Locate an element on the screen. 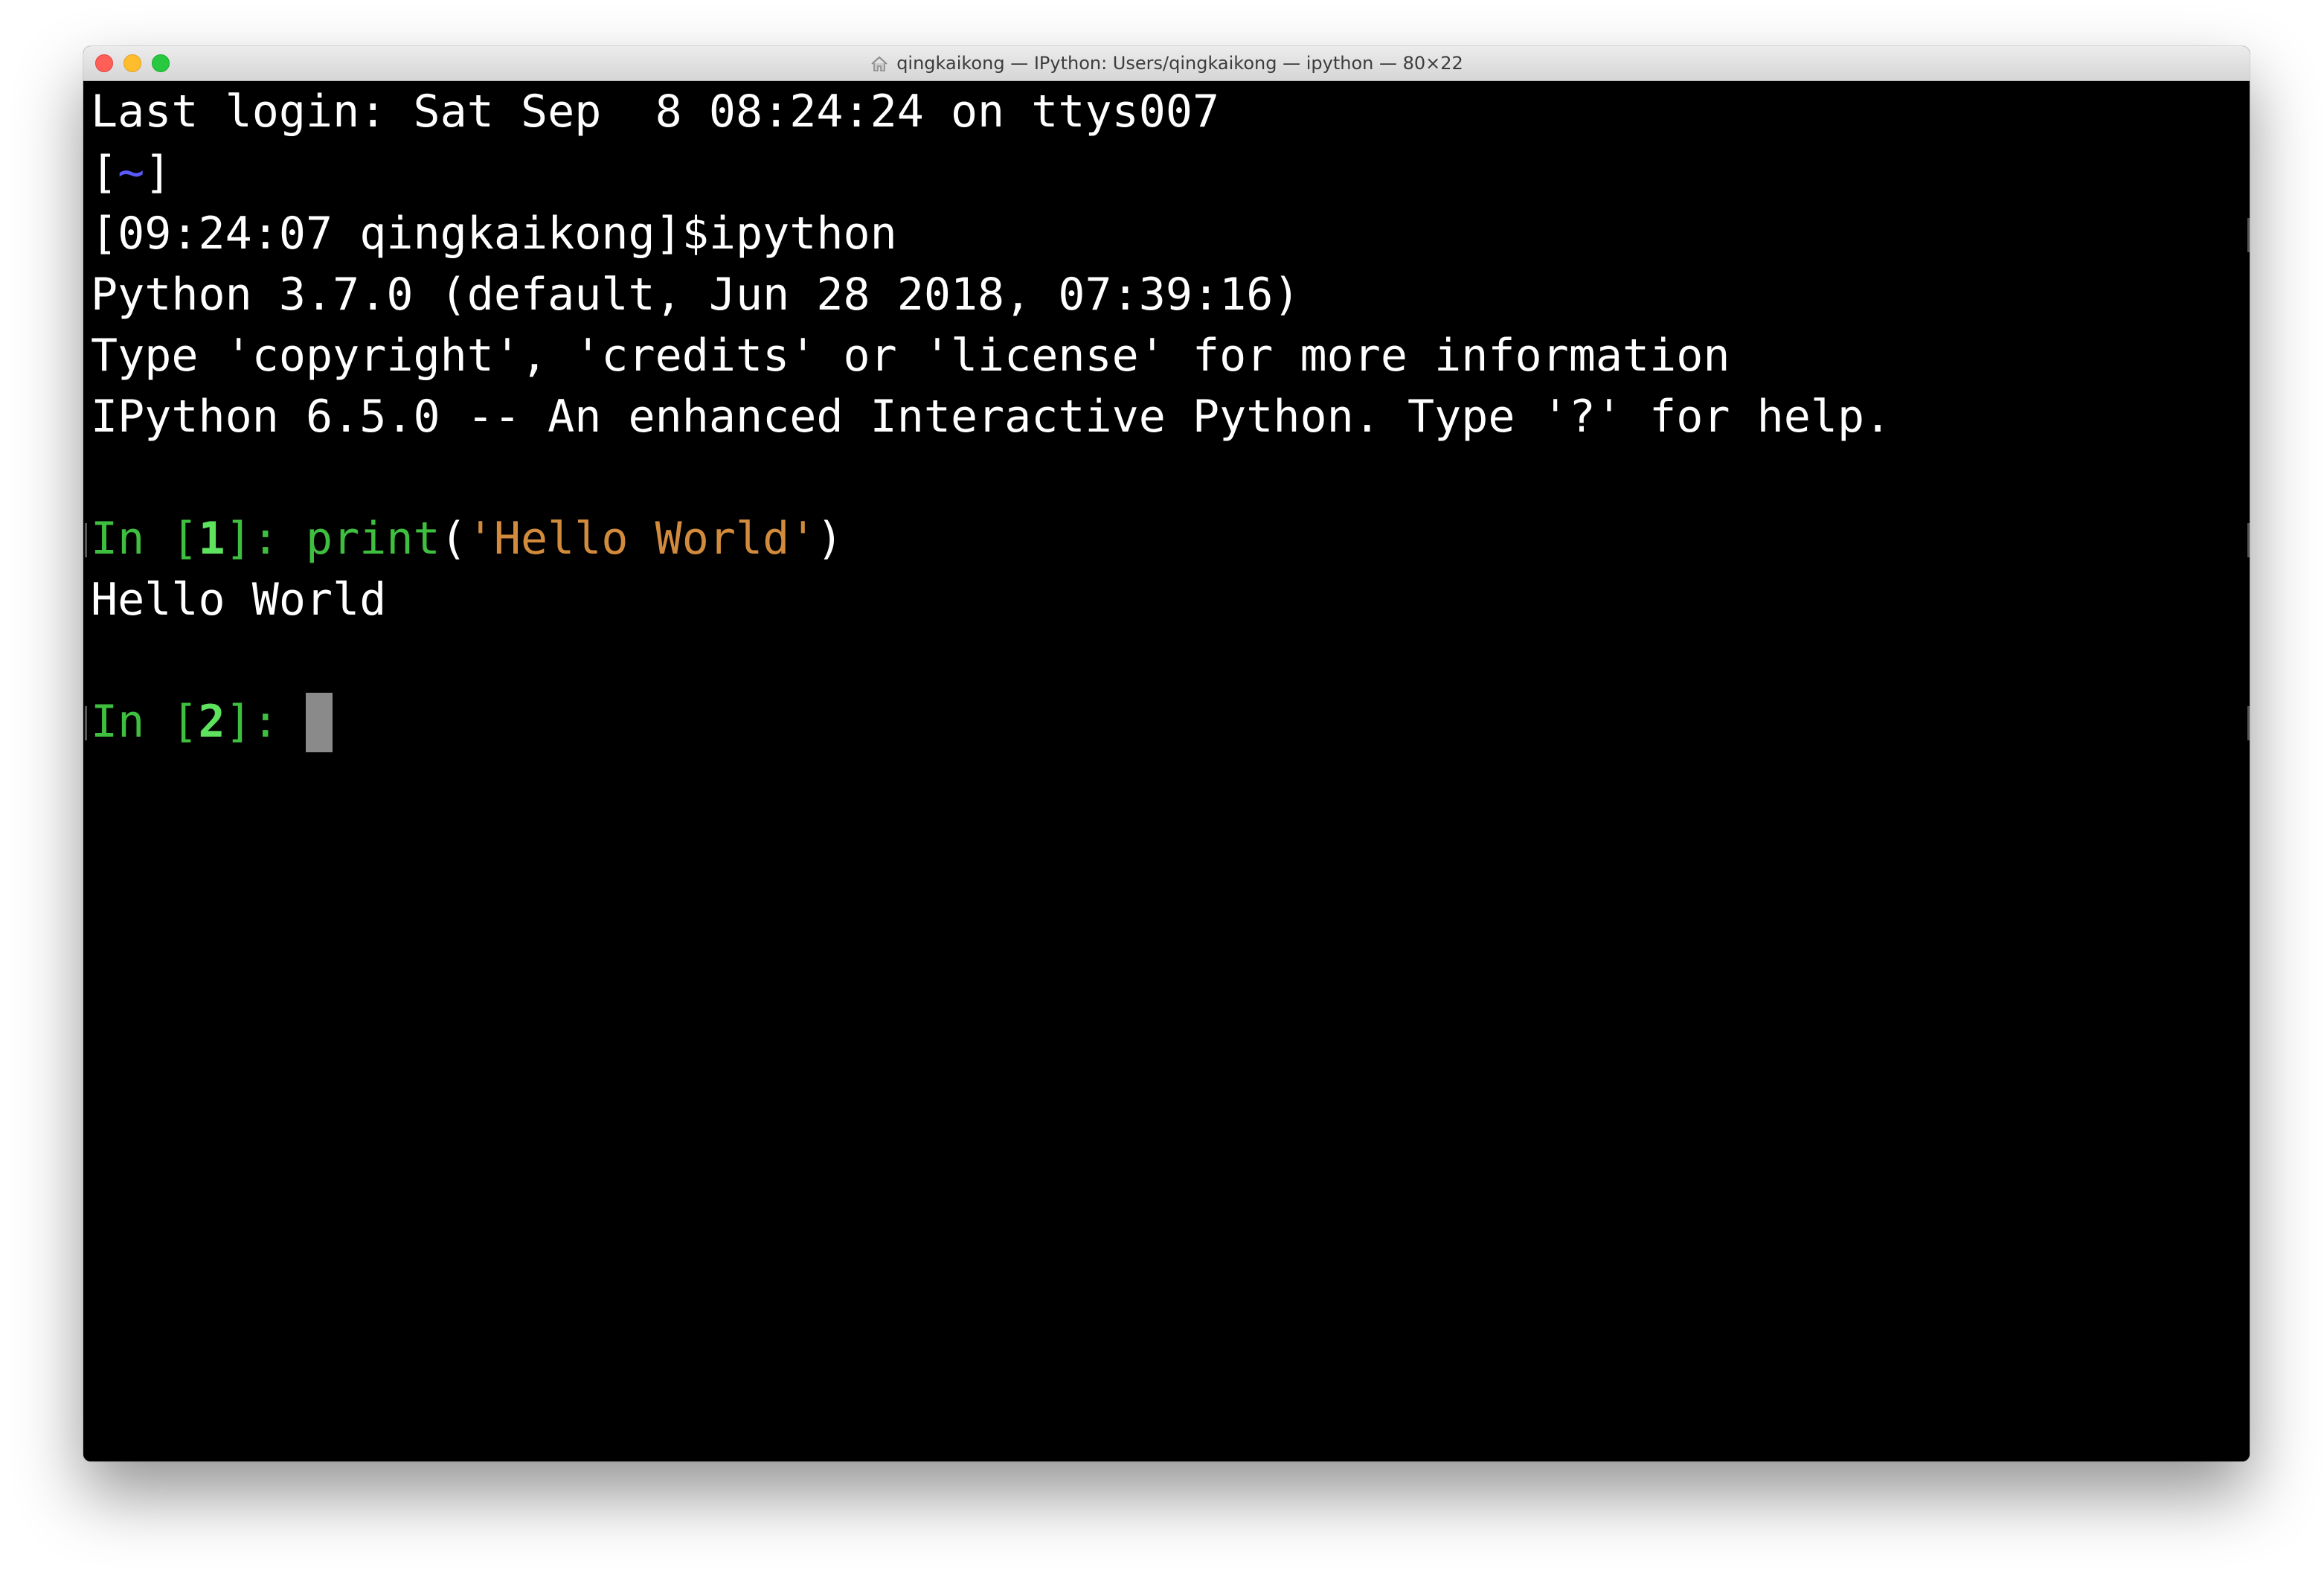 The height and width of the screenshot is (1576, 2324). terminal-line-shell-prompt: [09:24:07 qingkaikong]$ipython is located at coordinates (1170, 233).